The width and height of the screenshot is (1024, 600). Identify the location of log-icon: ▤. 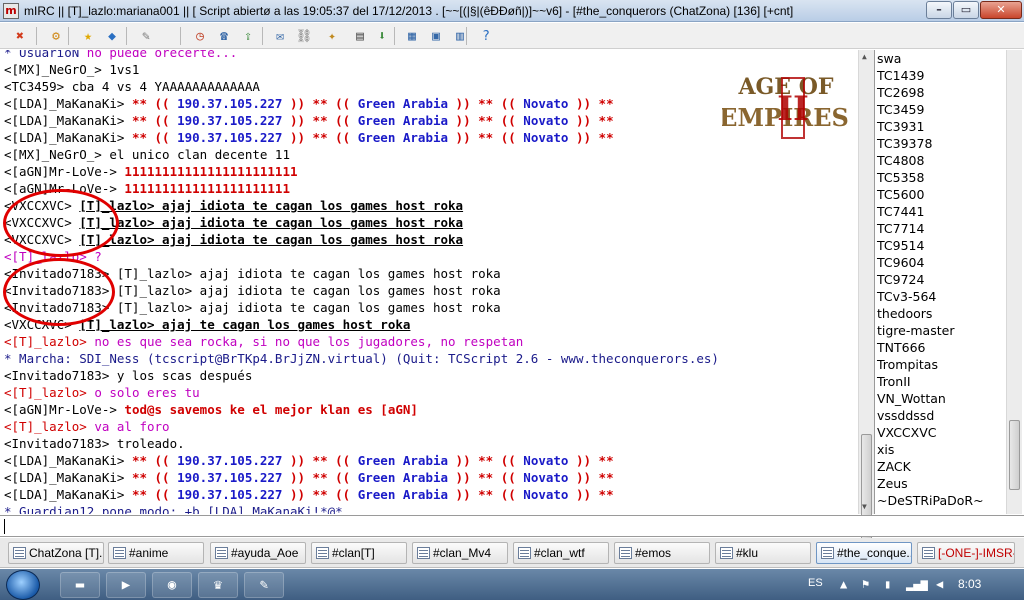
(360, 36).